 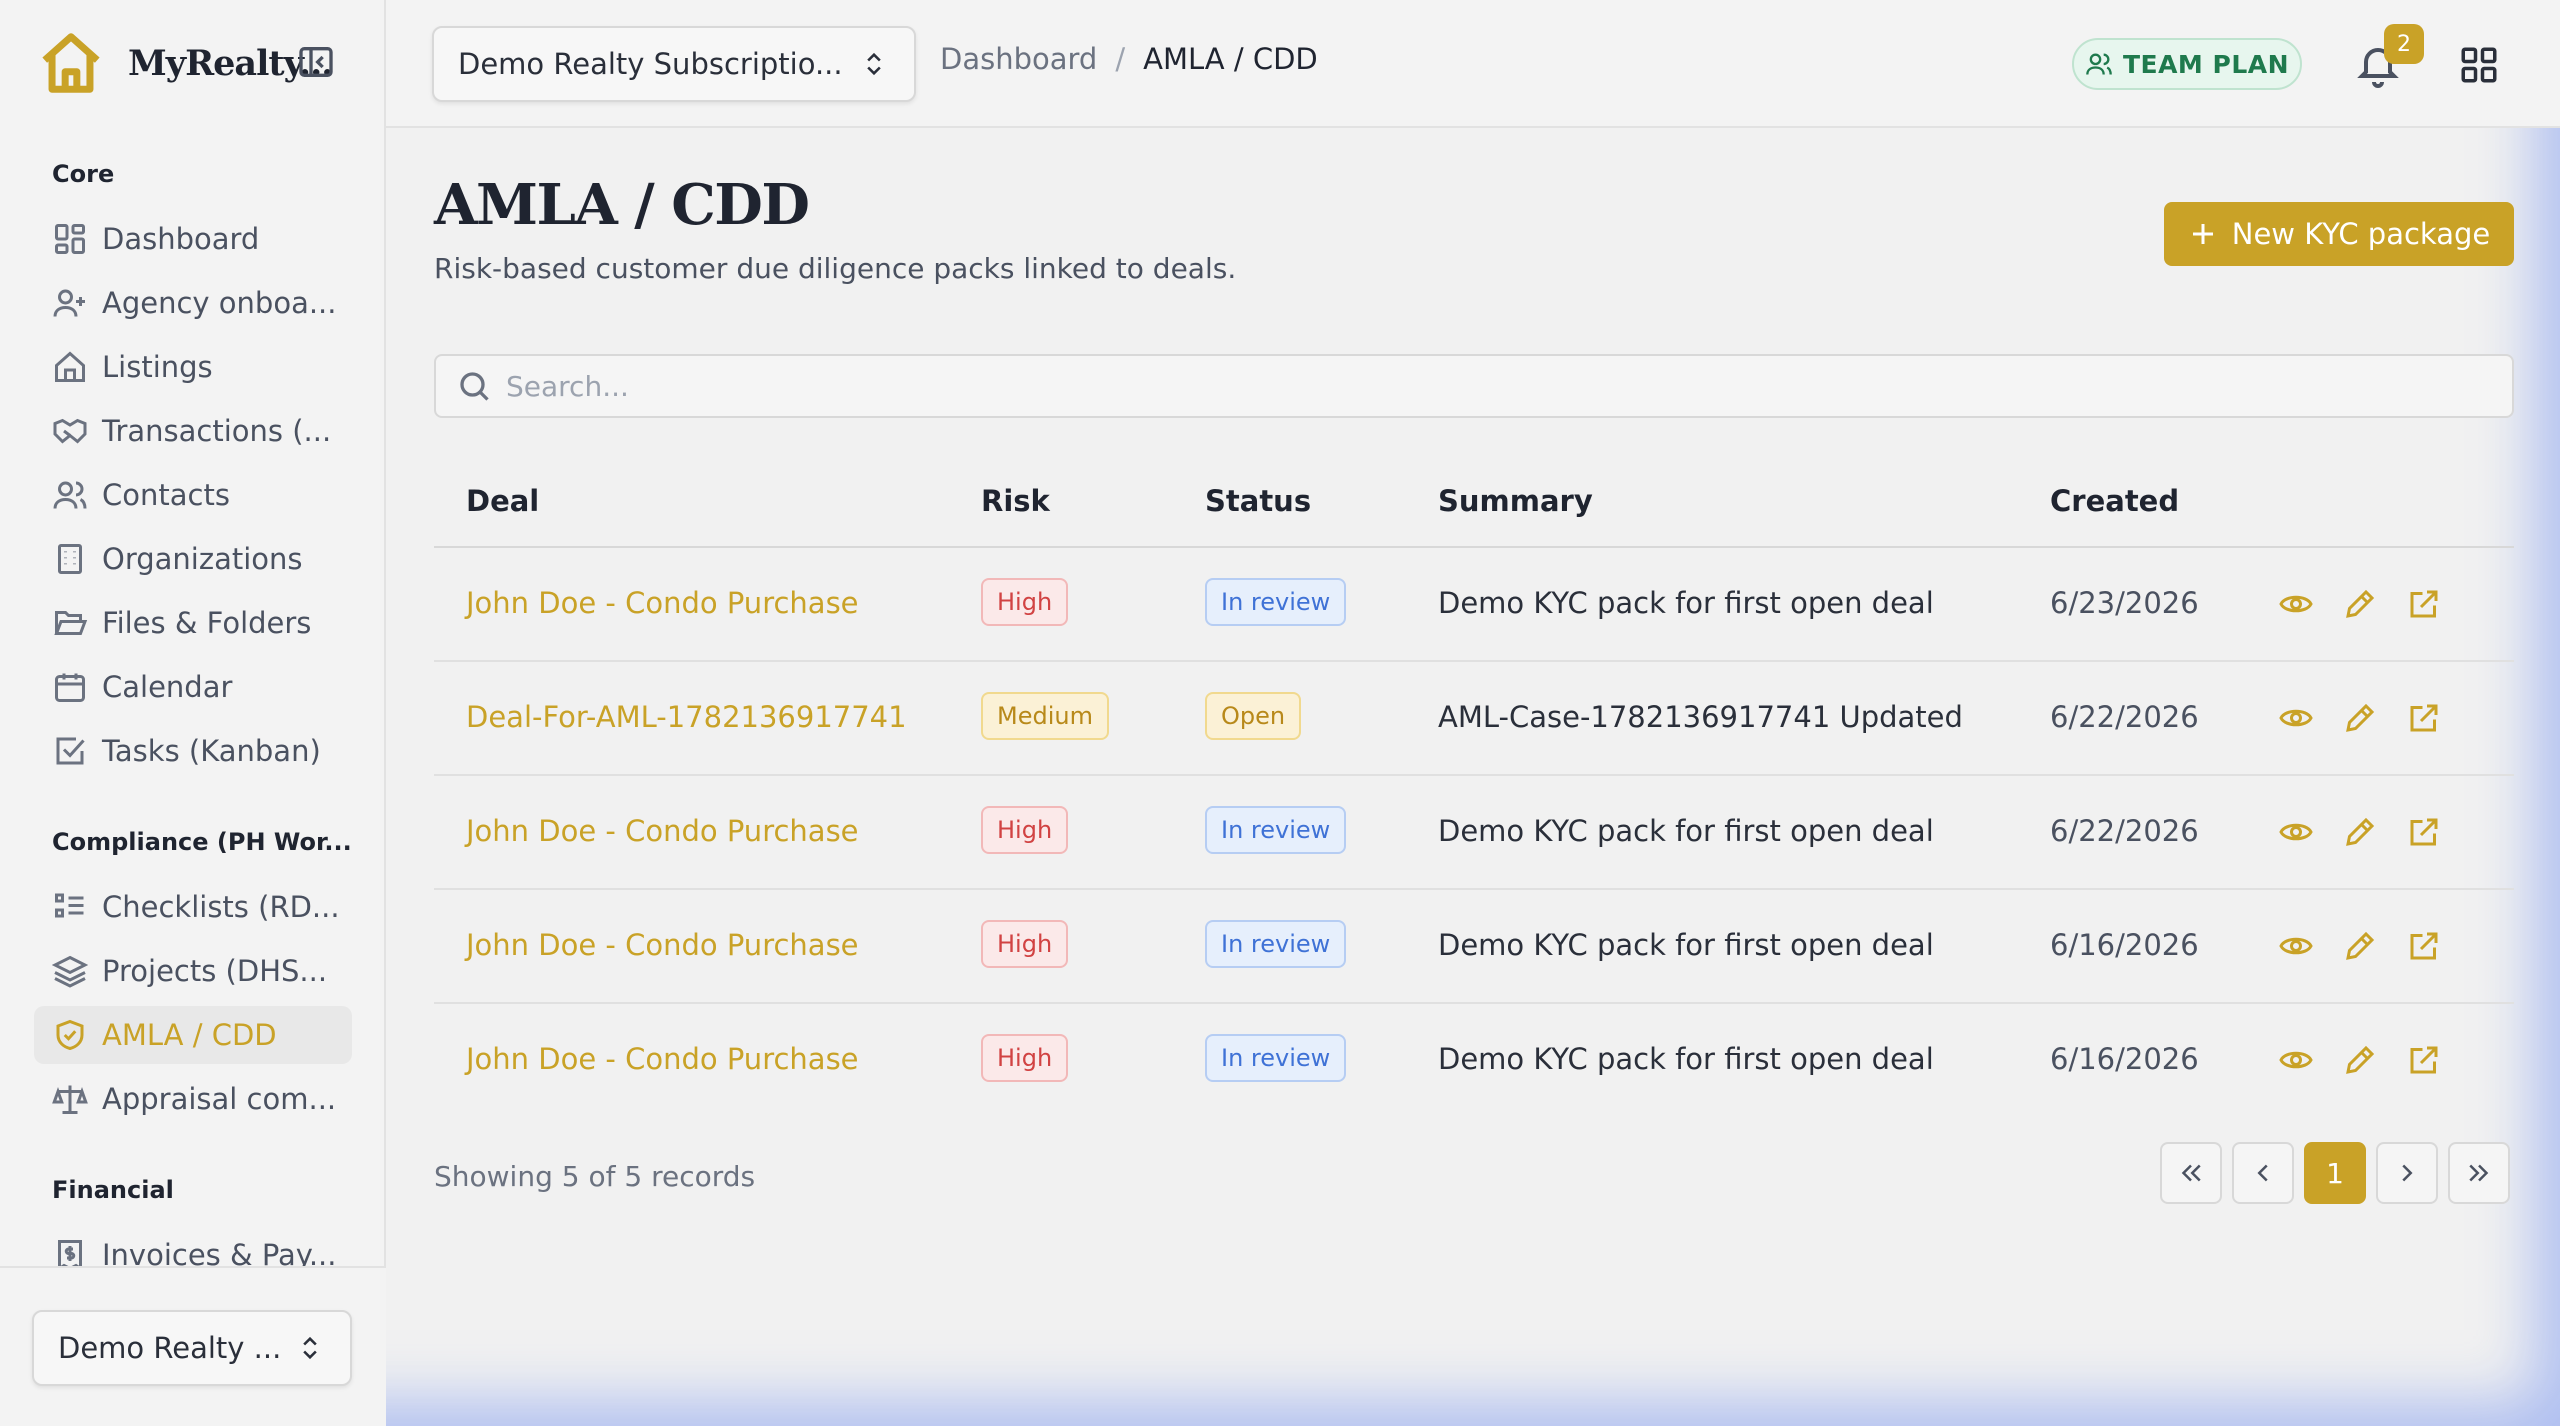 What do you see at coordinates (193, 687) in the screenshot?
I see `sidebar-item-calendar: Calendar` at bounding box center [193, 687].